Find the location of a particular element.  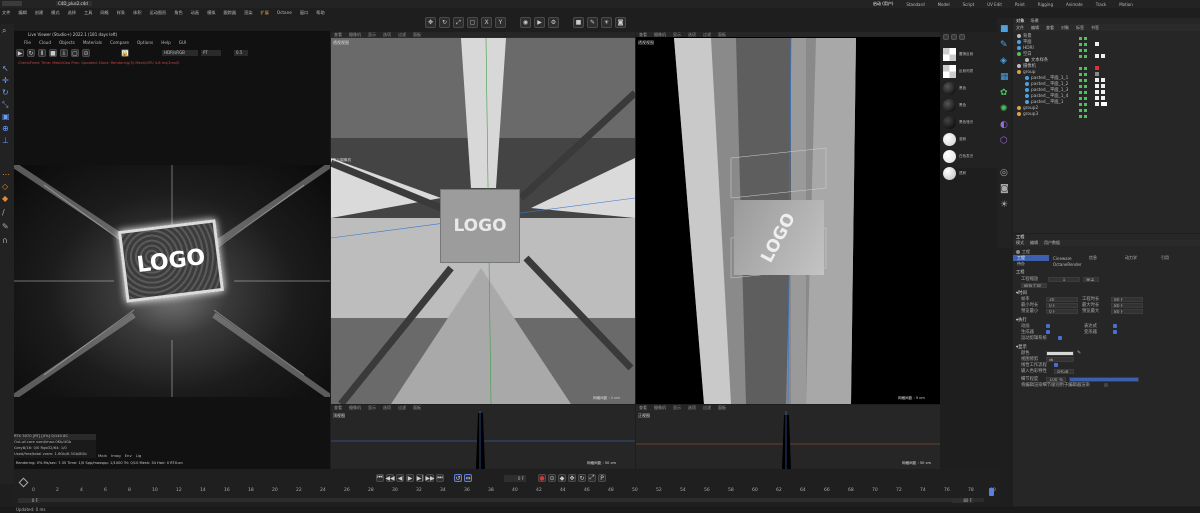

om-menu-item: 编辑 is located at coordinates (1035, 28).